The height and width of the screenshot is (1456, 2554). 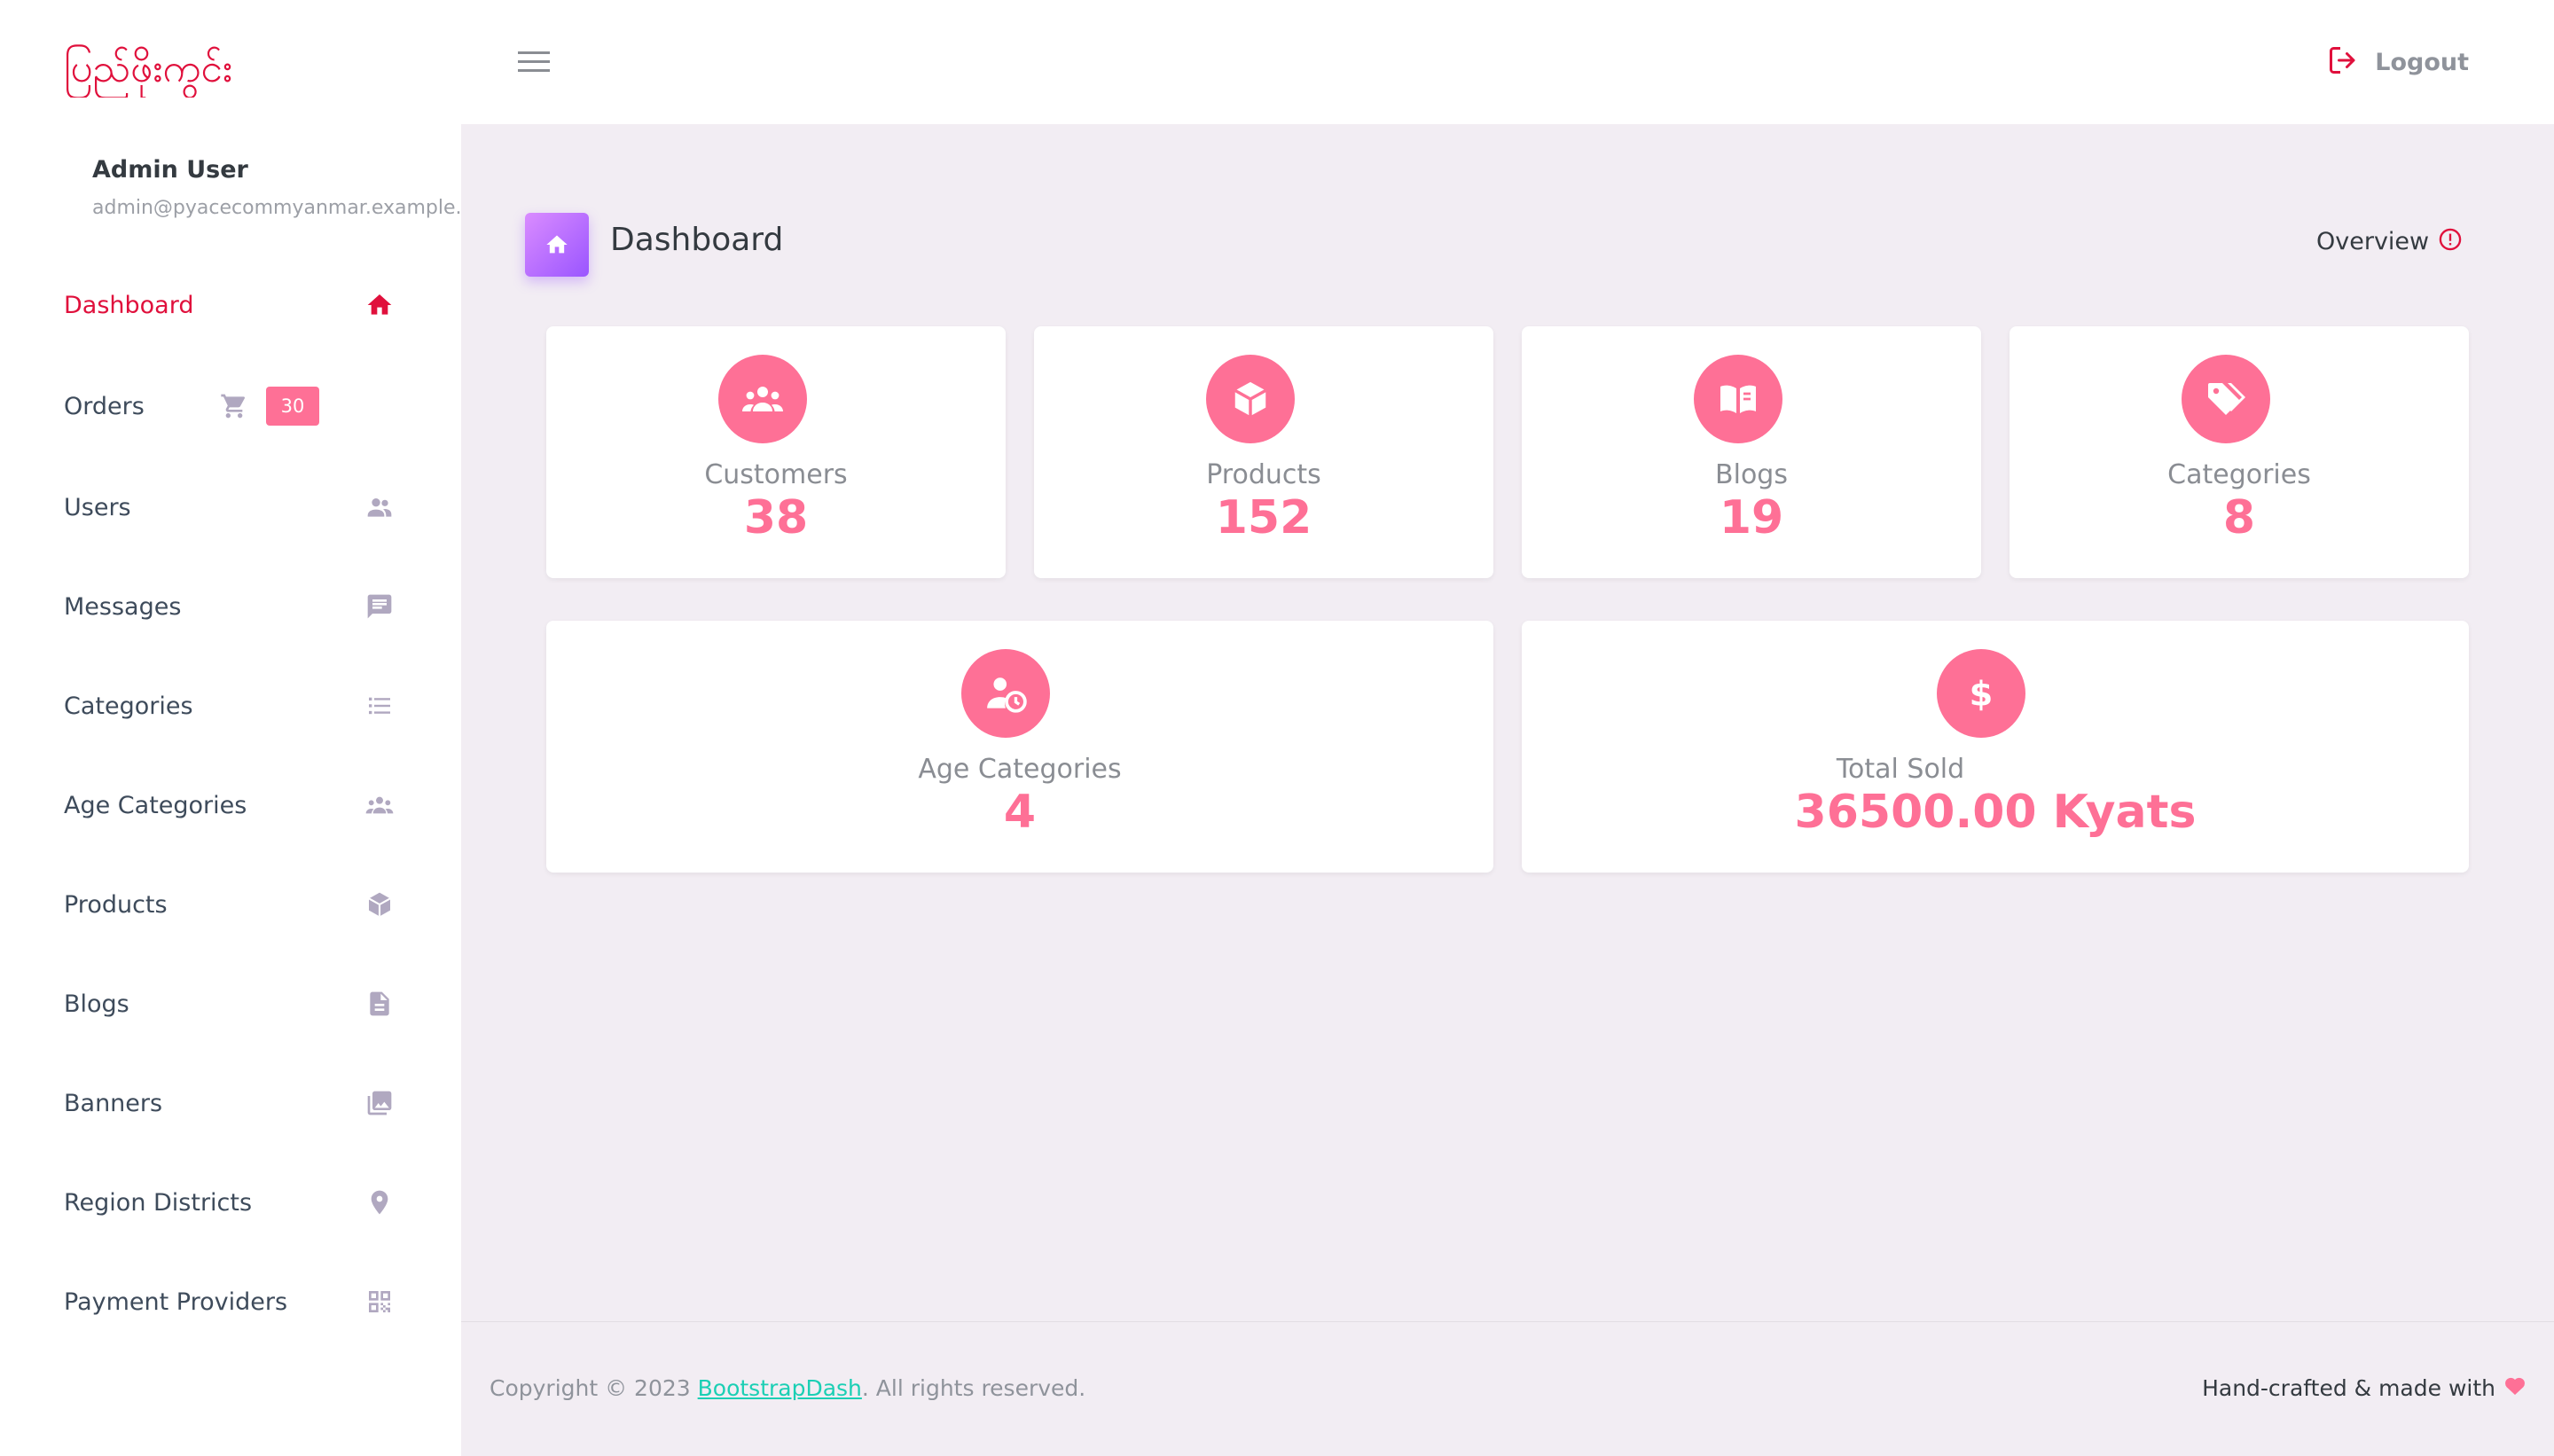 What do you see at coordinates (1020, 769) in the screenshot?
I see `stat-label: Age Categories` at bounding box center [1020, 769].